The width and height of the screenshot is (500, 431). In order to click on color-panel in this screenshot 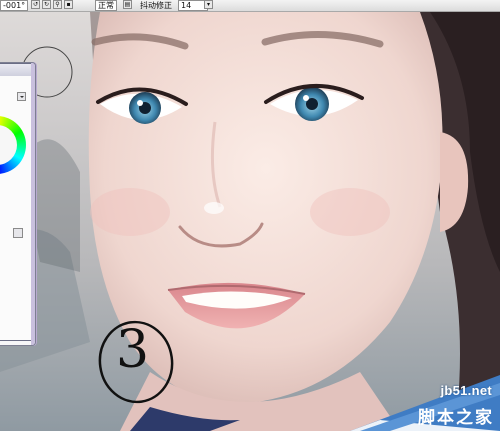, I will do `click(18, 204)`.